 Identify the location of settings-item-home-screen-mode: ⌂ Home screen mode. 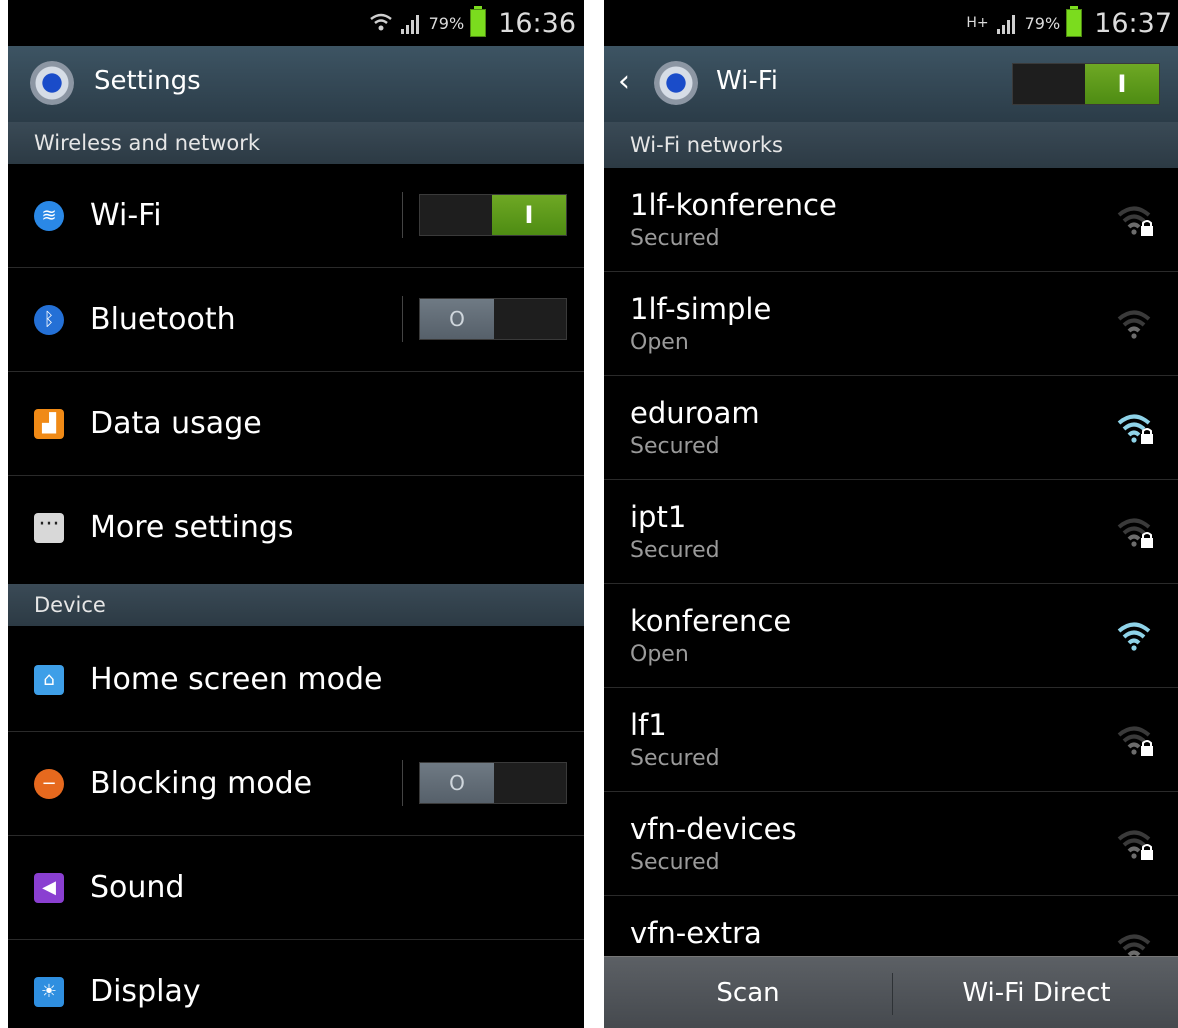
(296, 680).